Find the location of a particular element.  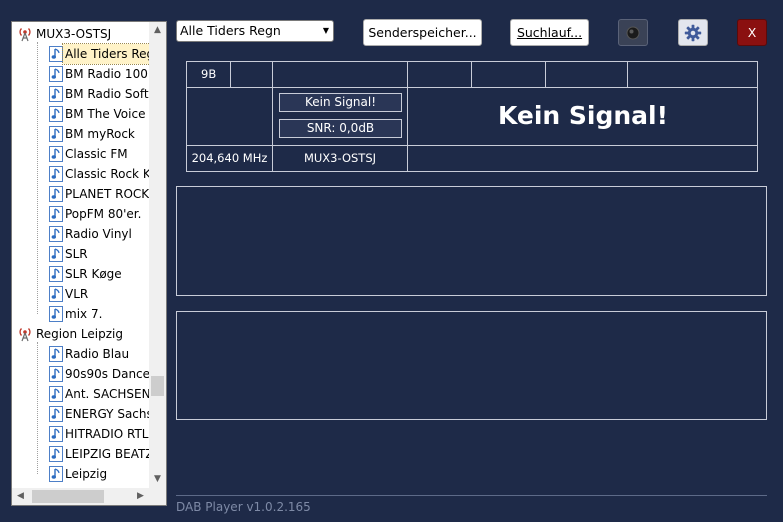

ensemble-value: MUX3-OSTSJ is located at coordinates (340, 158).